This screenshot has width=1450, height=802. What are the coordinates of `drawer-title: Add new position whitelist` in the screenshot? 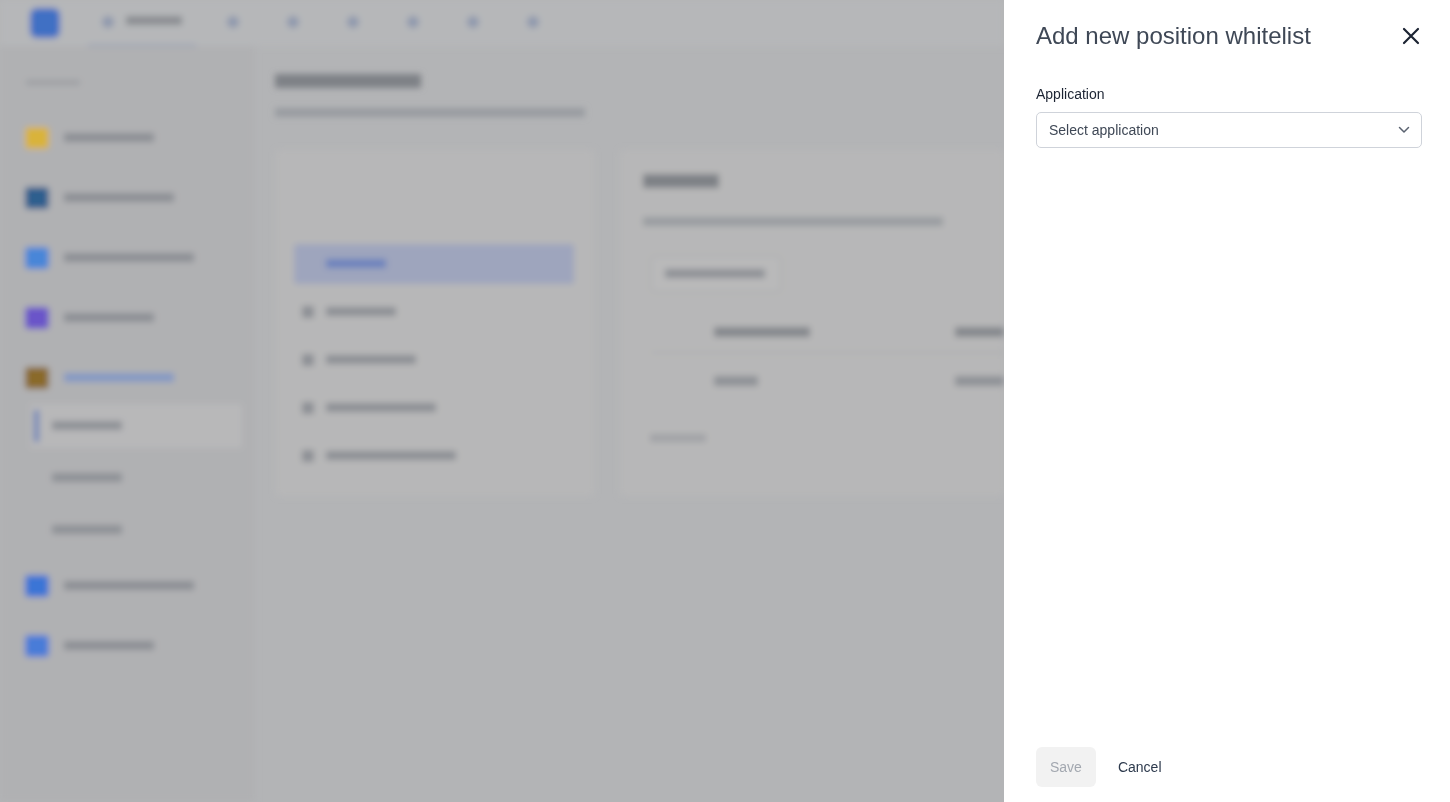 It's located at (1173, 36).